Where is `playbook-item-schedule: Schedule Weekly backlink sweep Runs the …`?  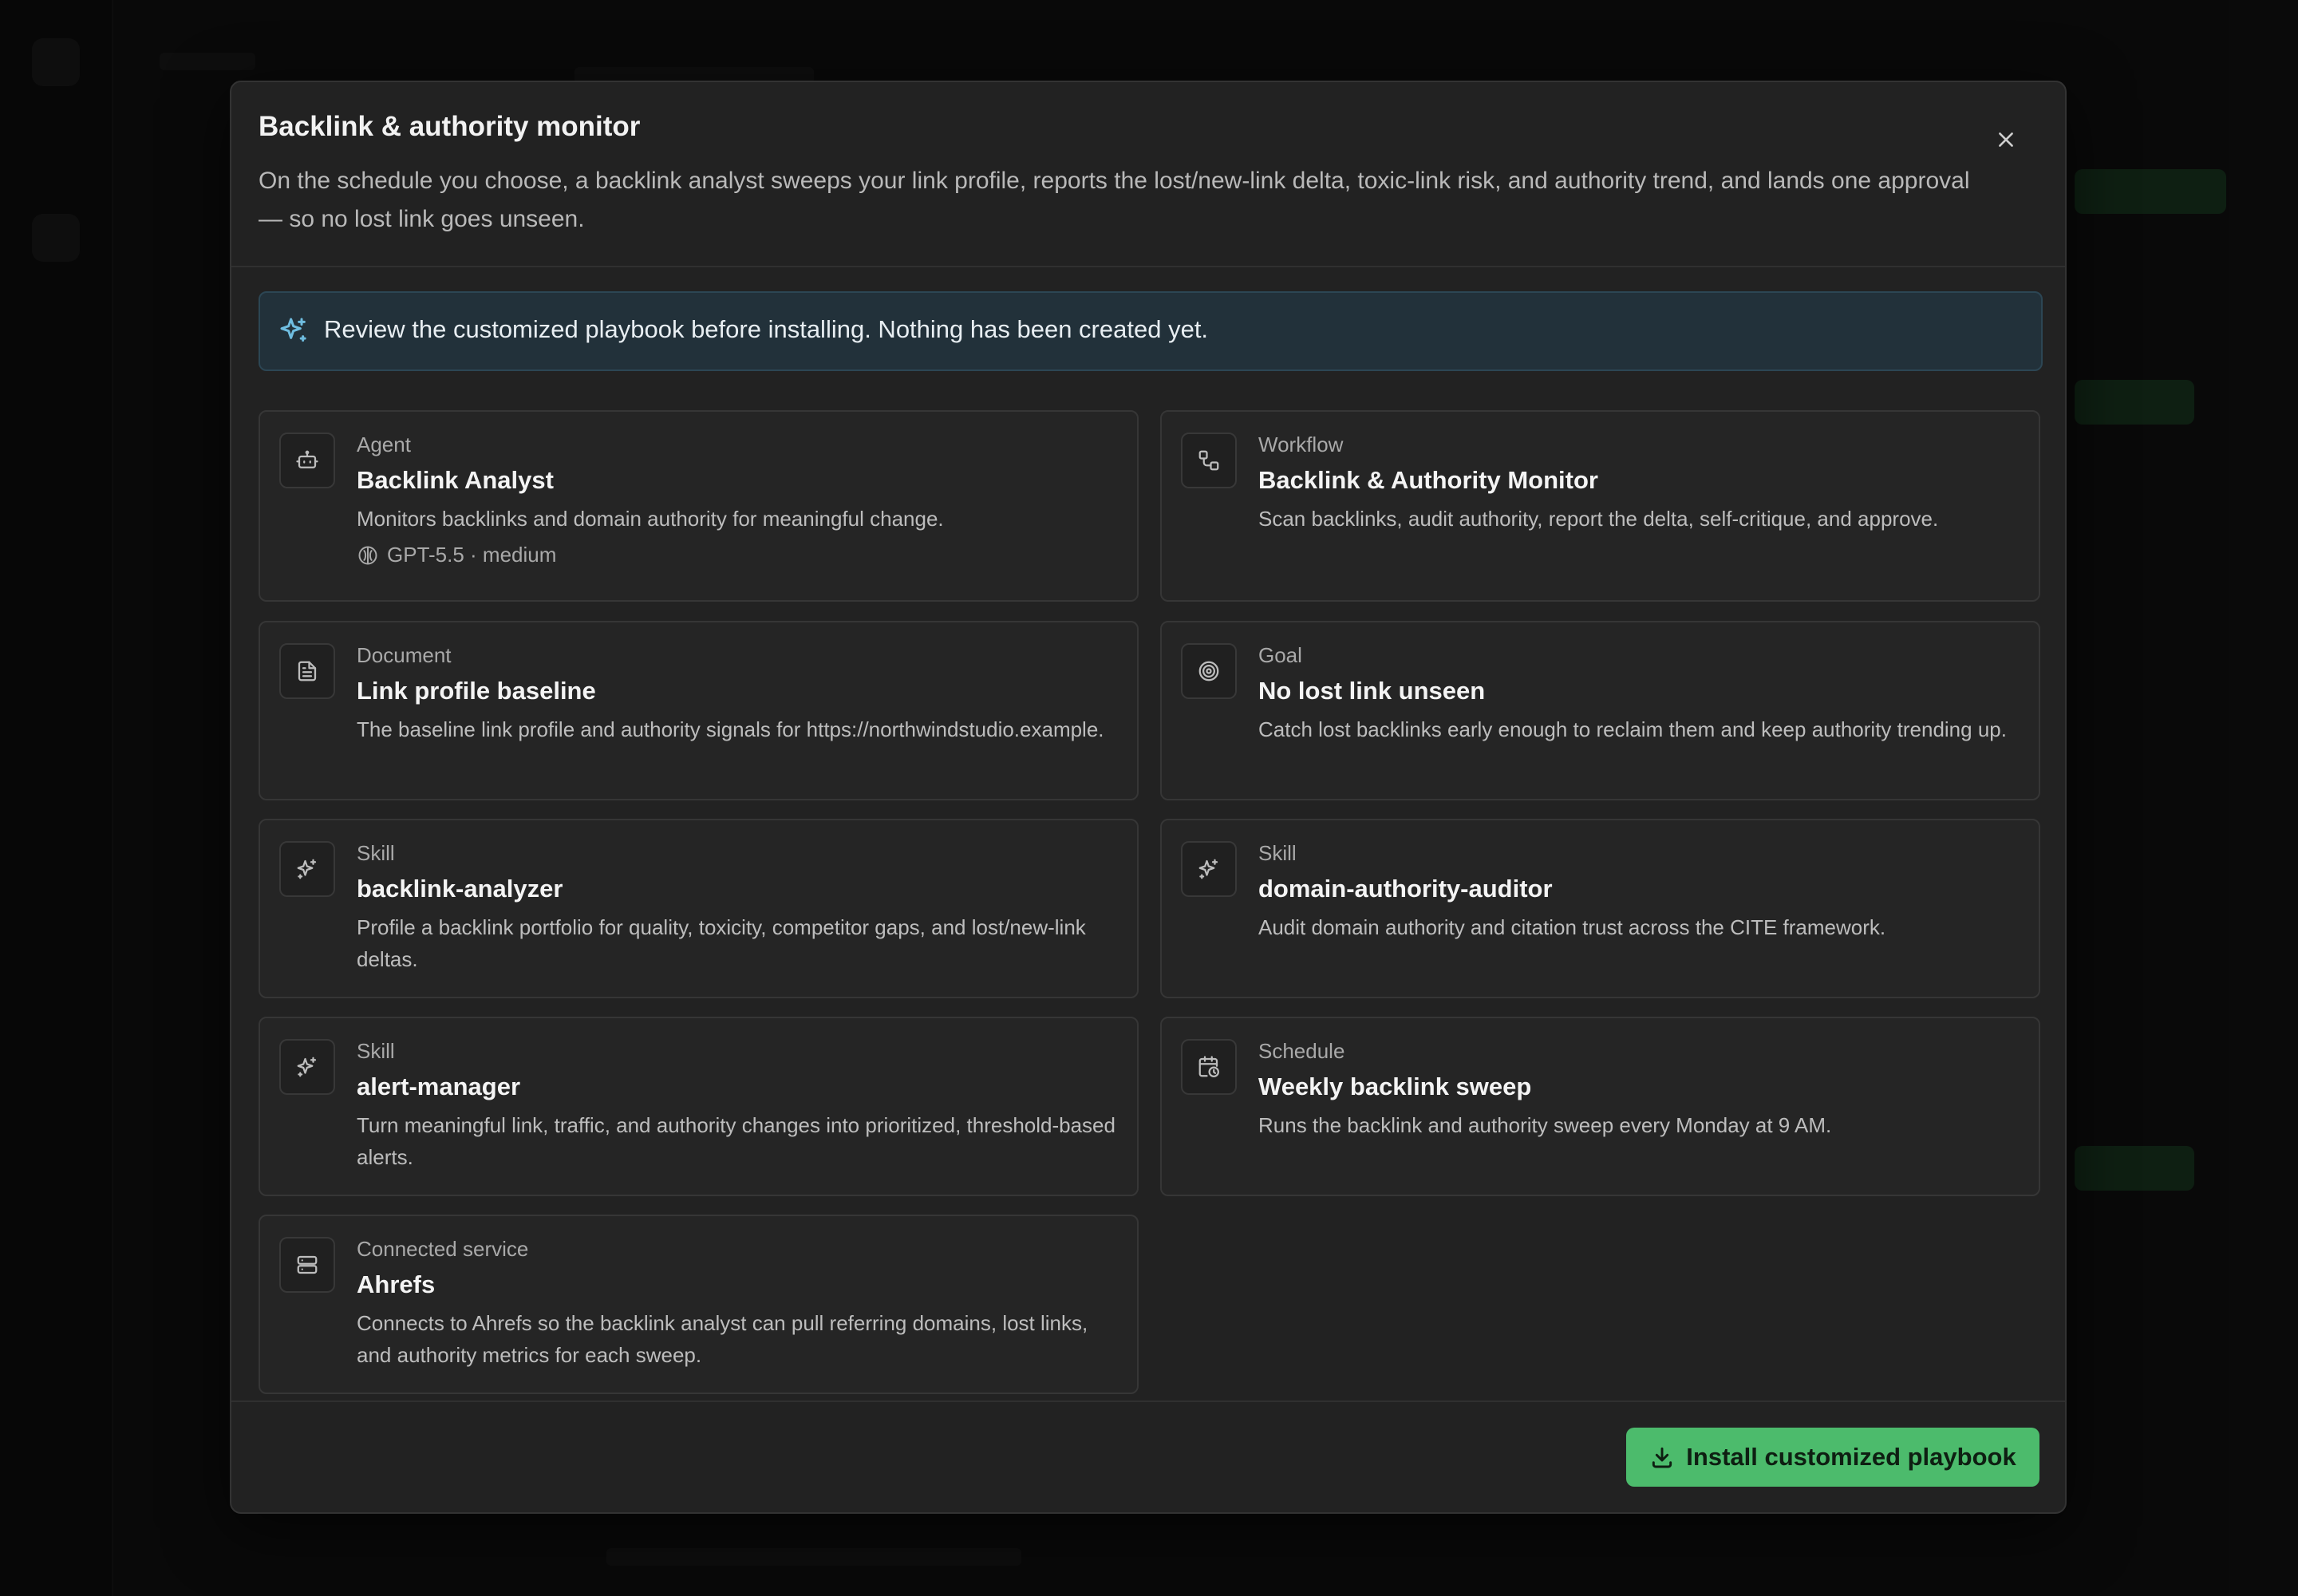 playbook-item-schedule: Schedule Weekly backlink sweep Runs the … is located at coordinates (1600, 1106).